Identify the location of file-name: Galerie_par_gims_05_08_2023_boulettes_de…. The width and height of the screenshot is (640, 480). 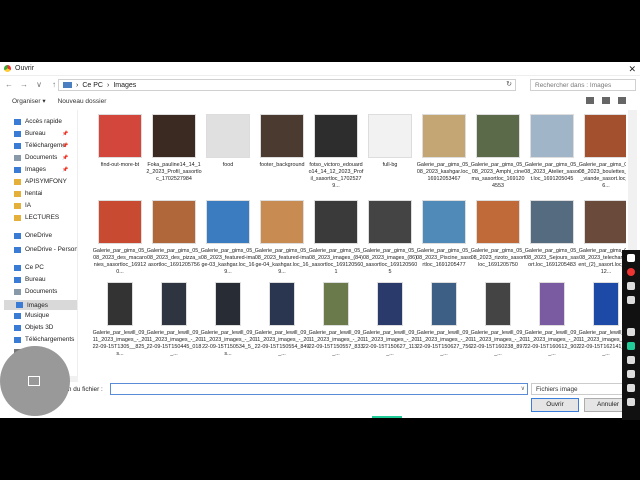
(602, 176).